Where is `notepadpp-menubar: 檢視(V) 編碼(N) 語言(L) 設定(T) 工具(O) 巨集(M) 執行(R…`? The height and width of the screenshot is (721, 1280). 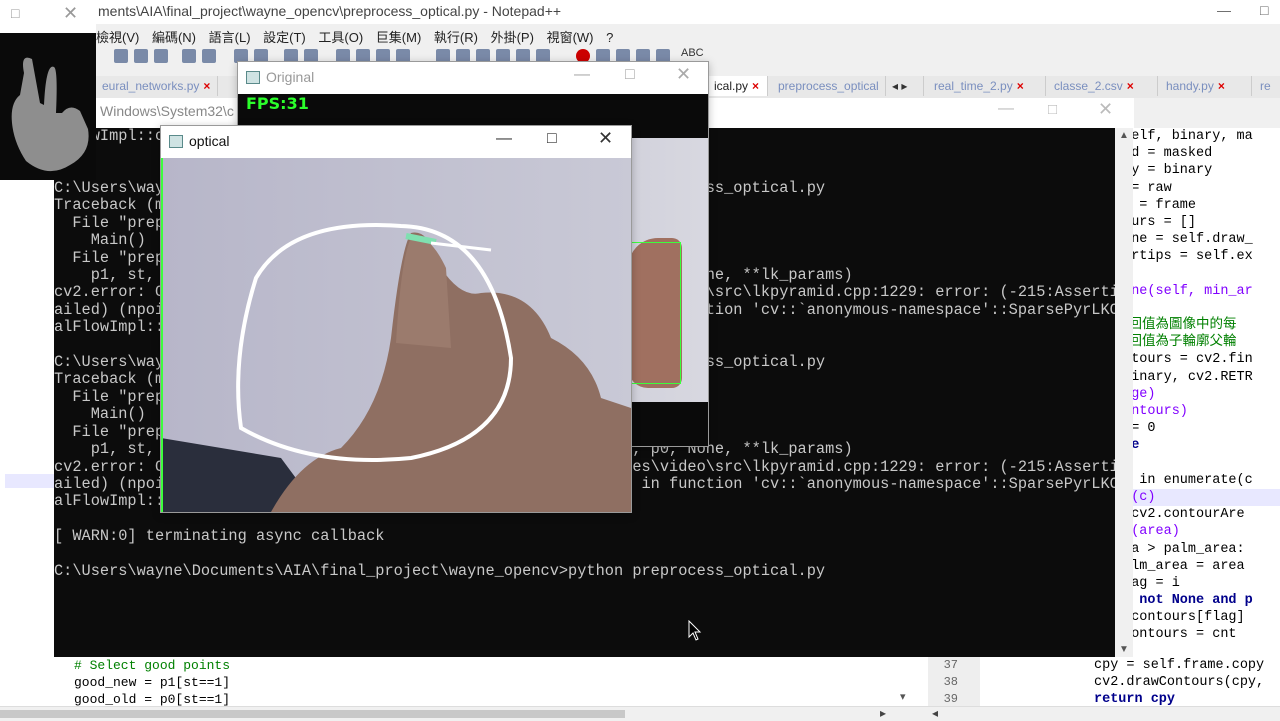
notepadpp-menubar: 檢視(V) 編碼(N) 語言(L) 設定(T) 工具(O) 巨集(M) 執行(R… is located at coordinates (376, 35).